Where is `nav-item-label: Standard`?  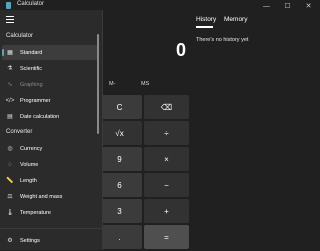
nav-item-label: Standard is located at coordinates (31, 52).